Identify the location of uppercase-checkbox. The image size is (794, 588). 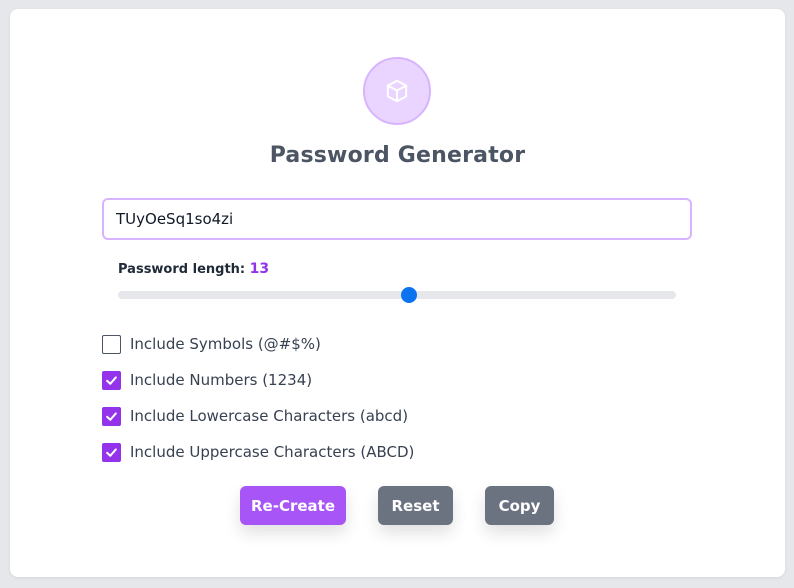
(111, 452).